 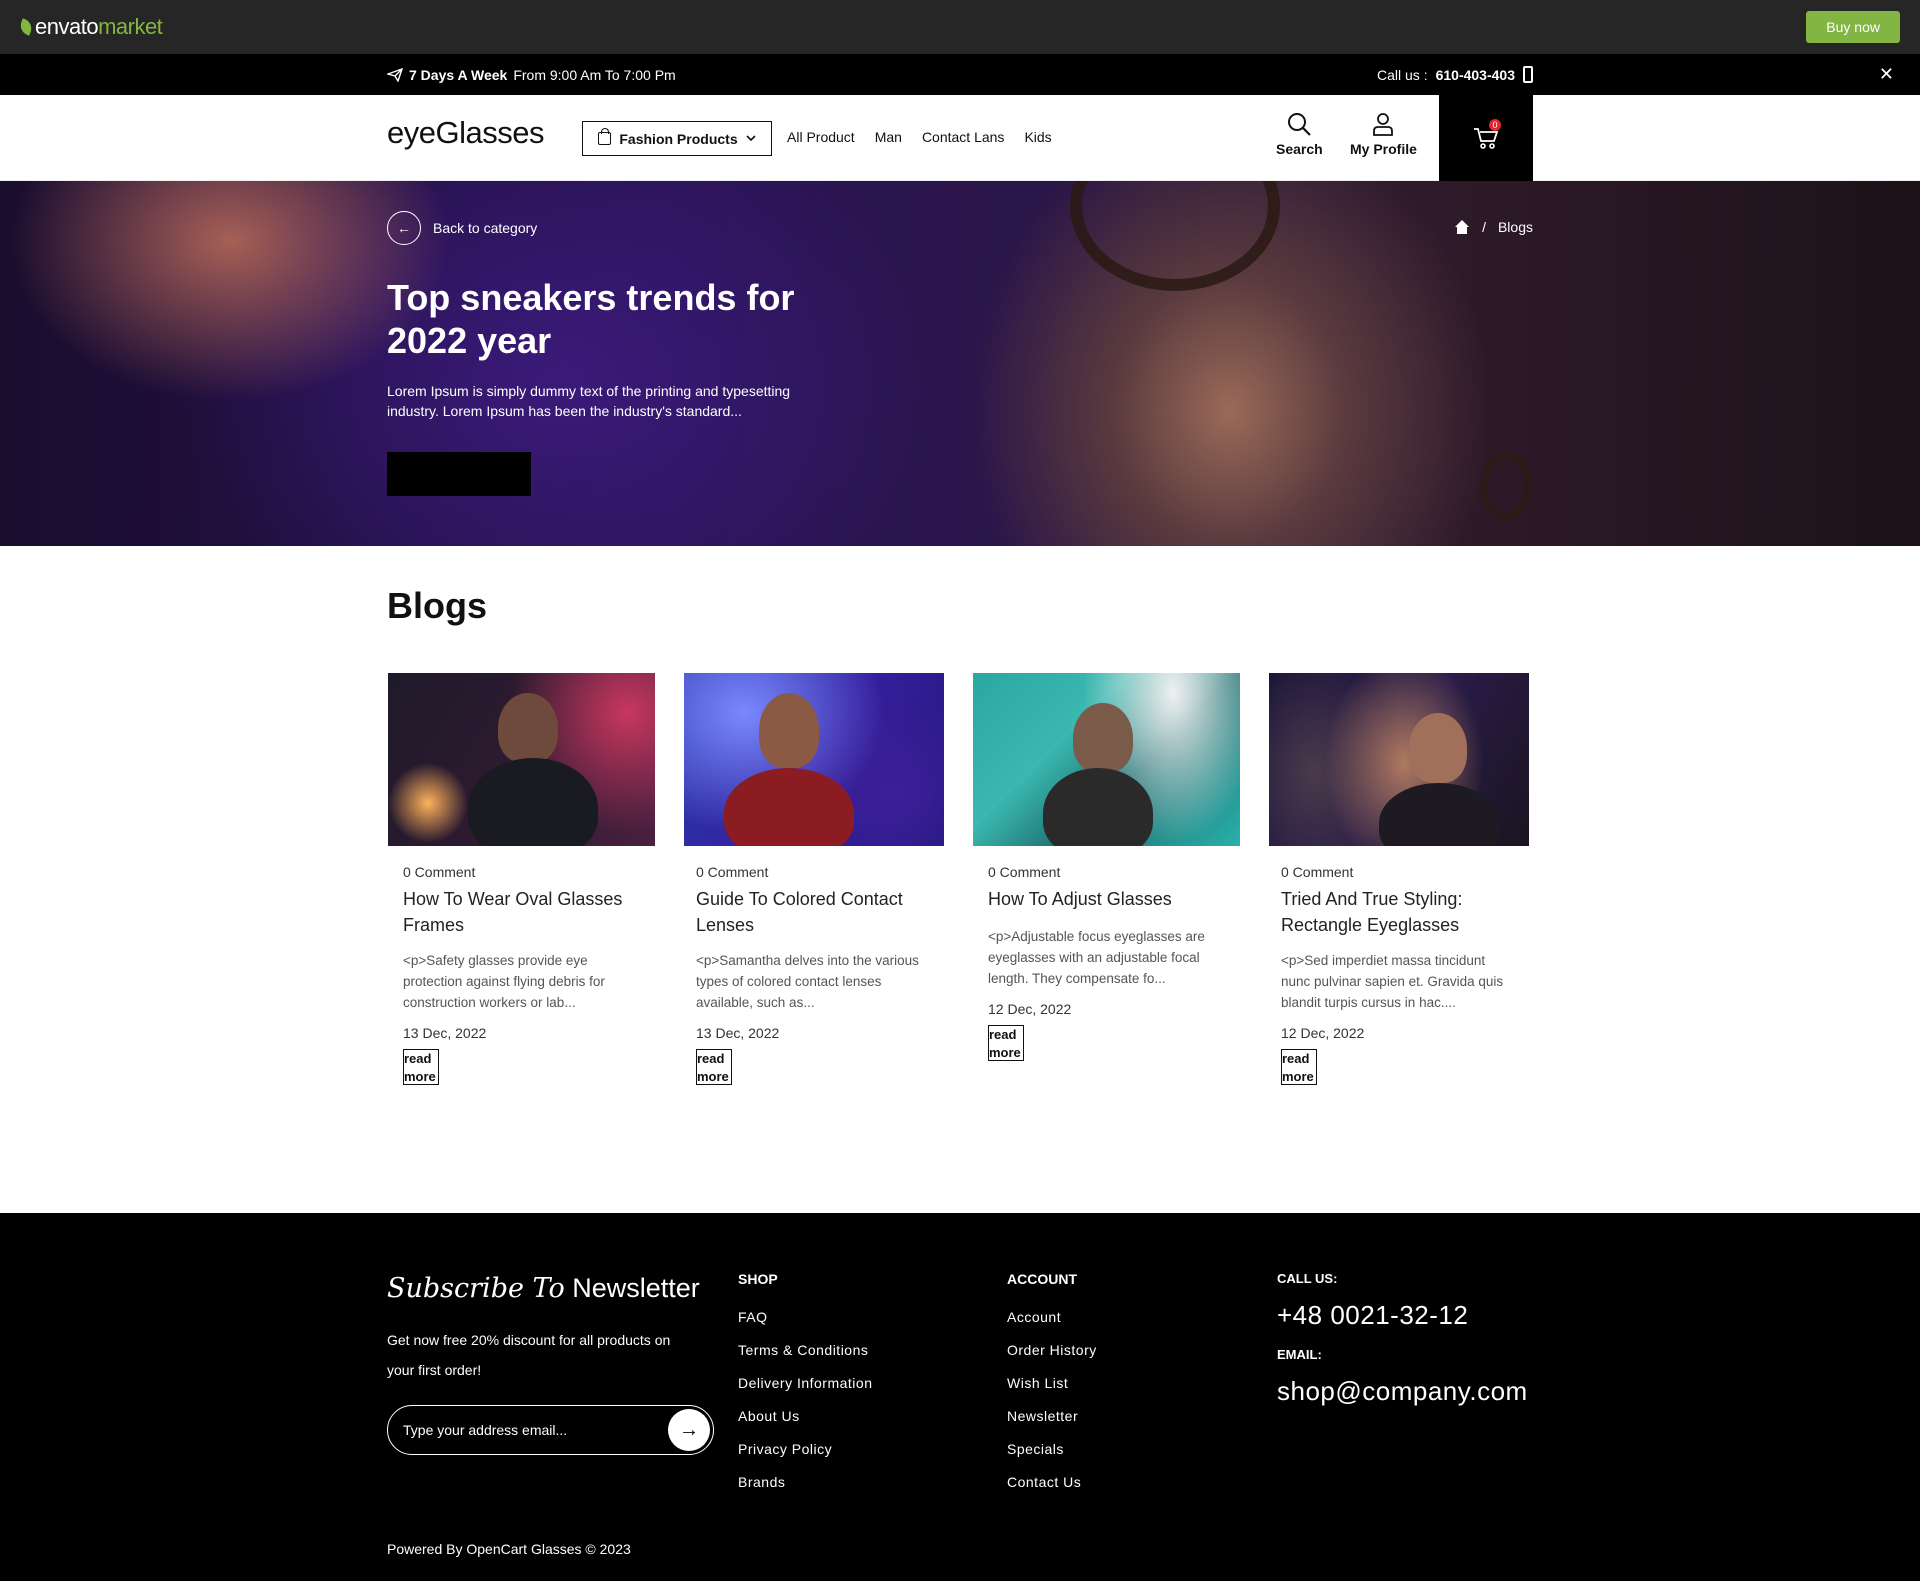 What do you see at coordinates (459, 474) in the screenshot?
I see `hero-action-button` at bounding box center [459, 474].